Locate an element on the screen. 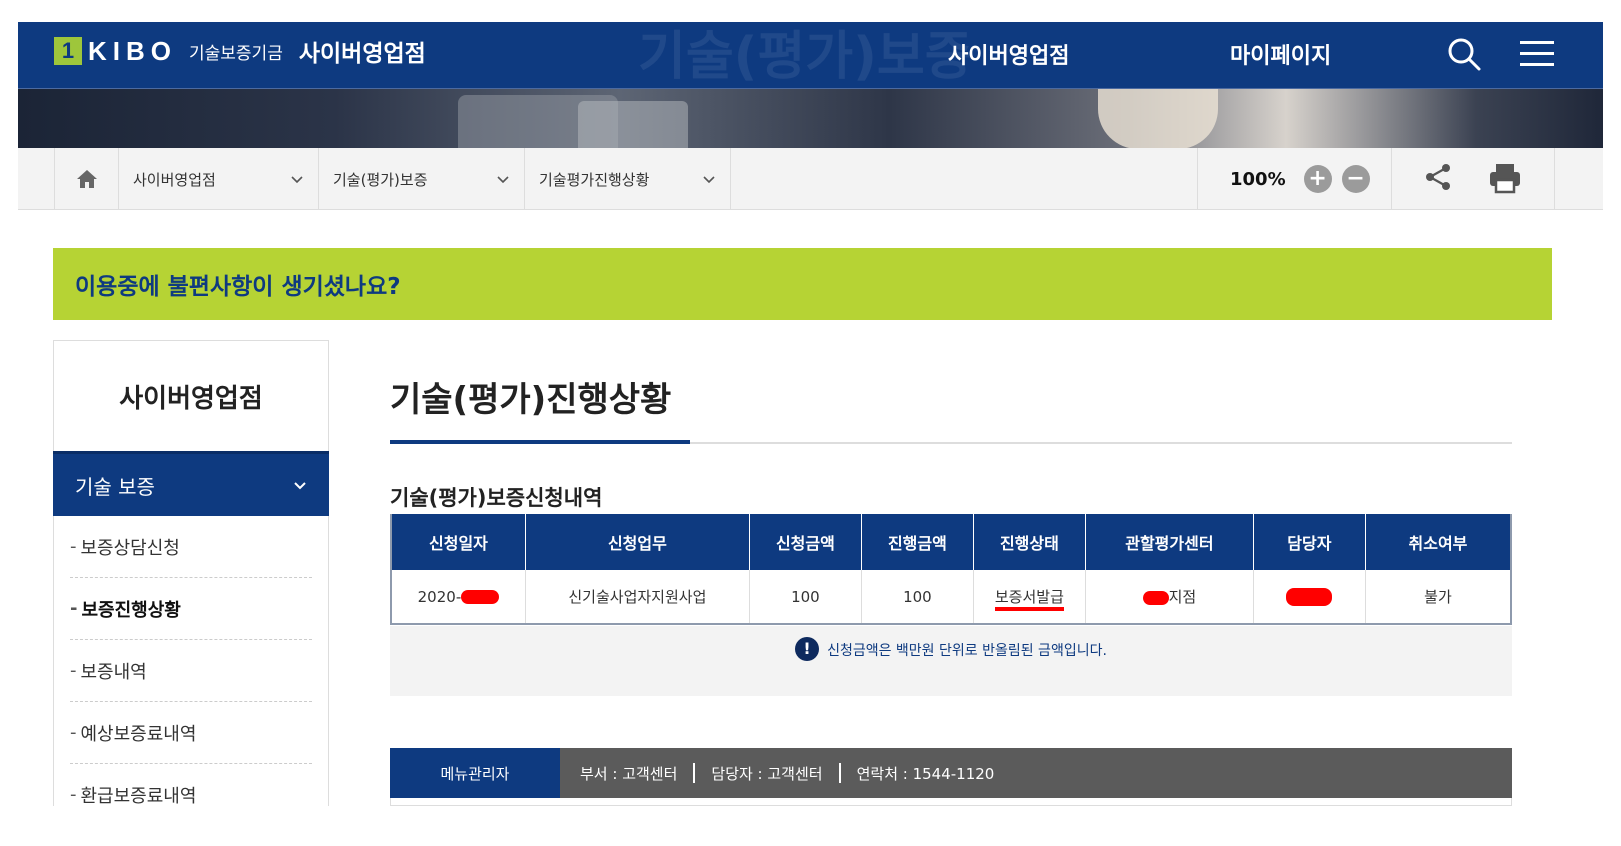 The height and width of the screenshot is (846, 1621). logo-org: 기술보증기금 is located at coordinates (236, 53).